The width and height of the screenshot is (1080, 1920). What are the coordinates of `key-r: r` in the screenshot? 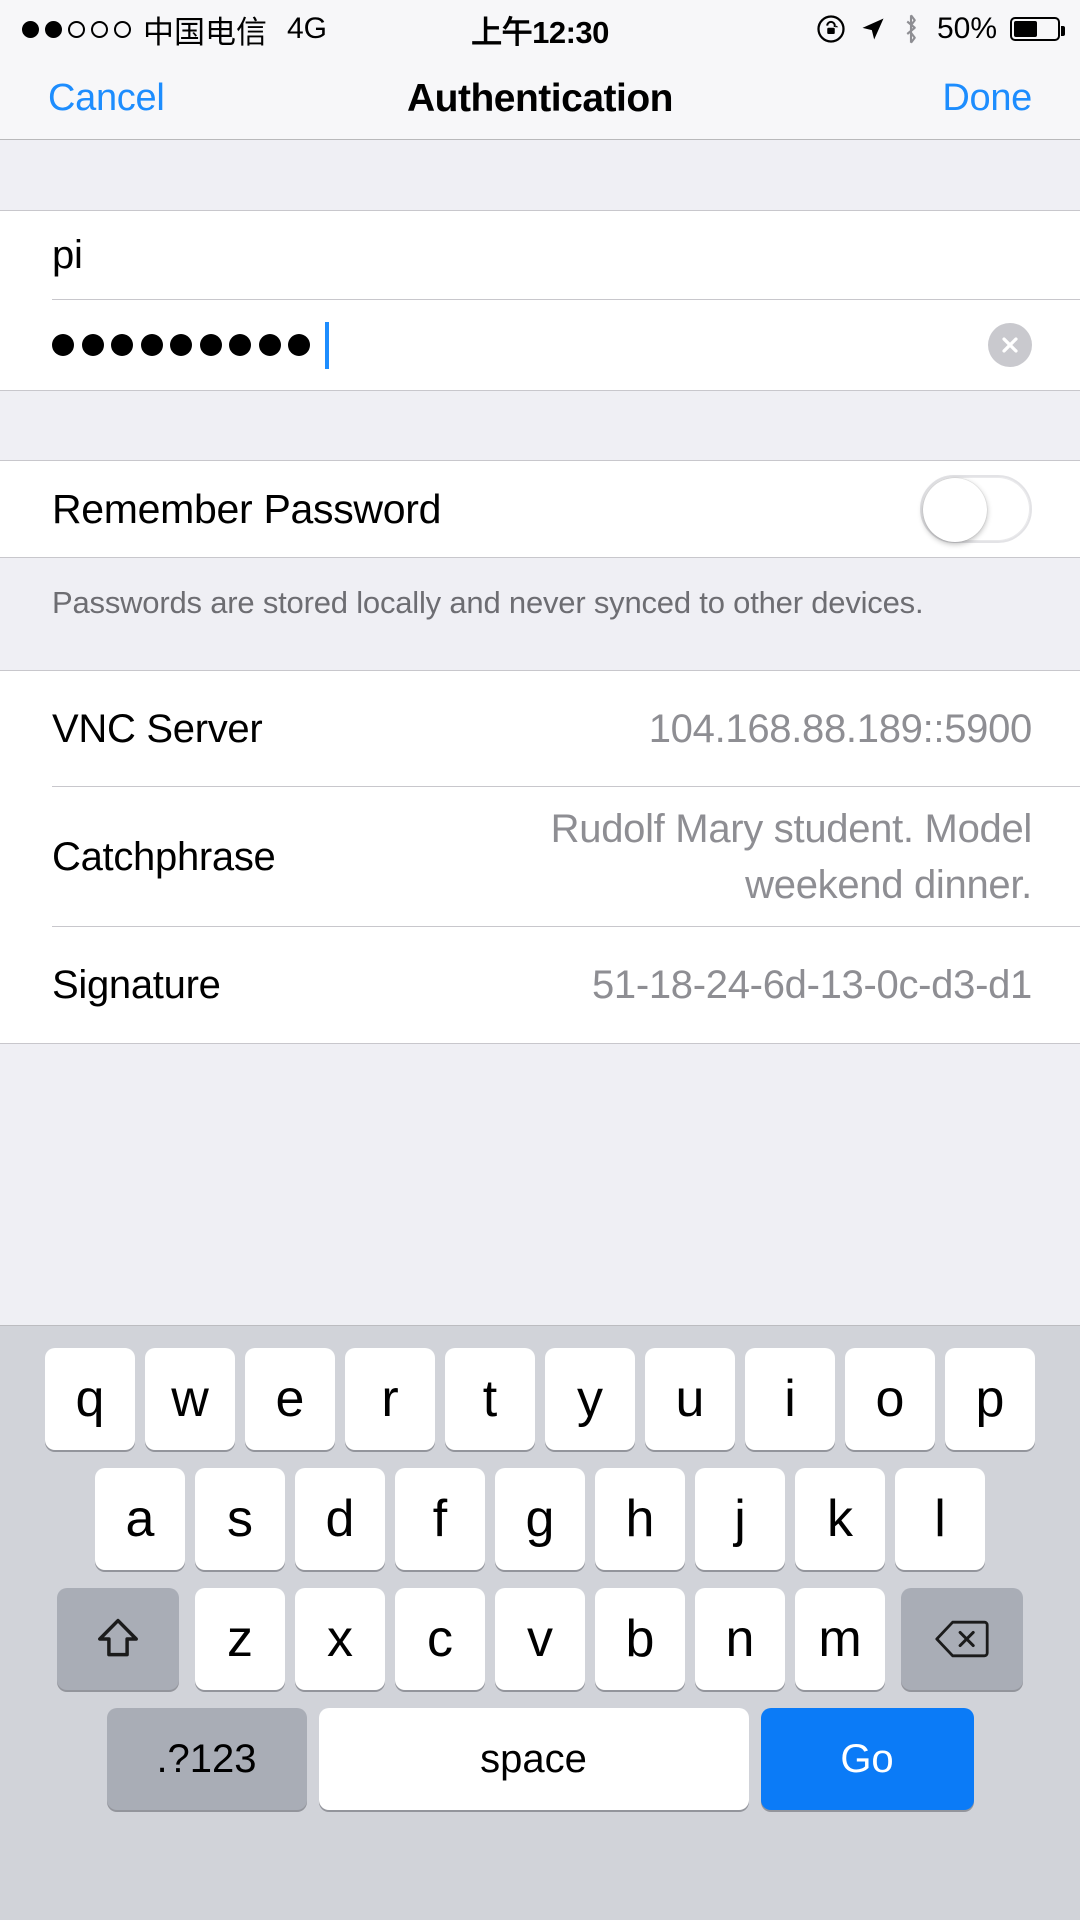 It's located at (390, 1399).